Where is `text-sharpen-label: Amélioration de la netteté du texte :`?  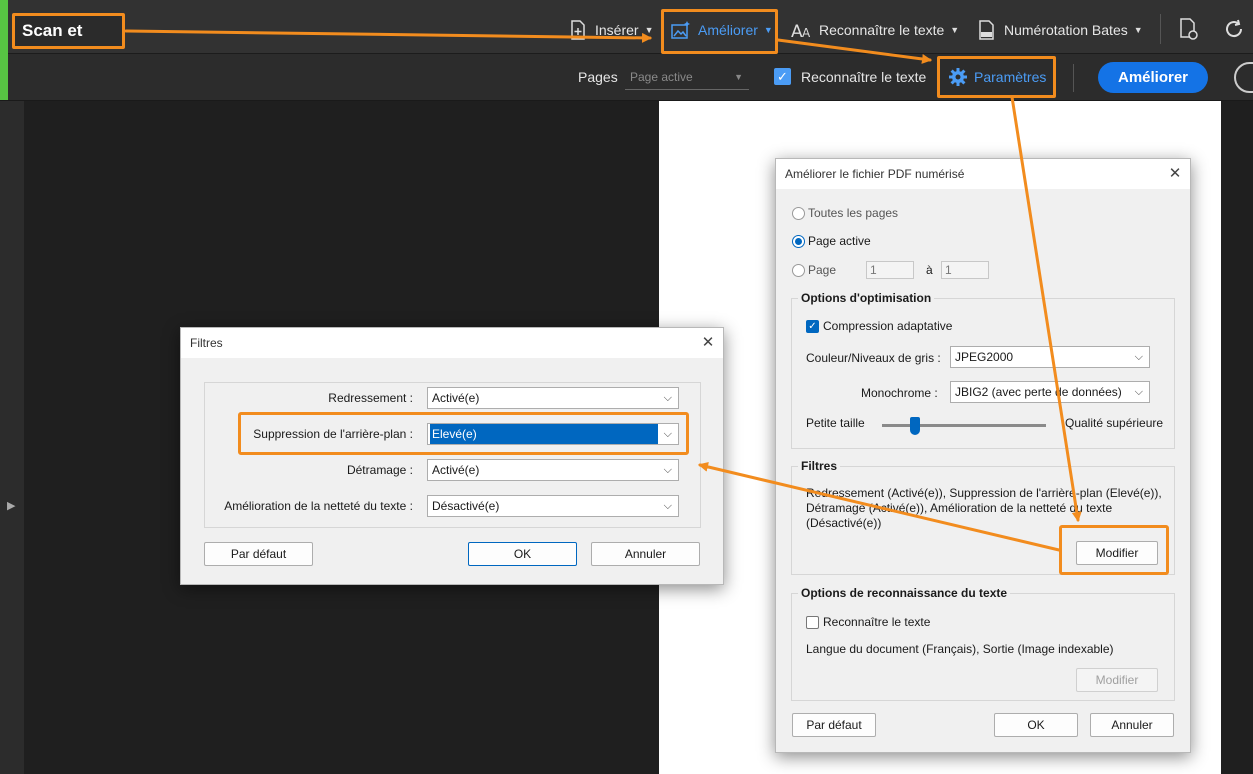 text-sharpen-label: Amélioration de la netteté du texte : is located at coordinates (318, 506).